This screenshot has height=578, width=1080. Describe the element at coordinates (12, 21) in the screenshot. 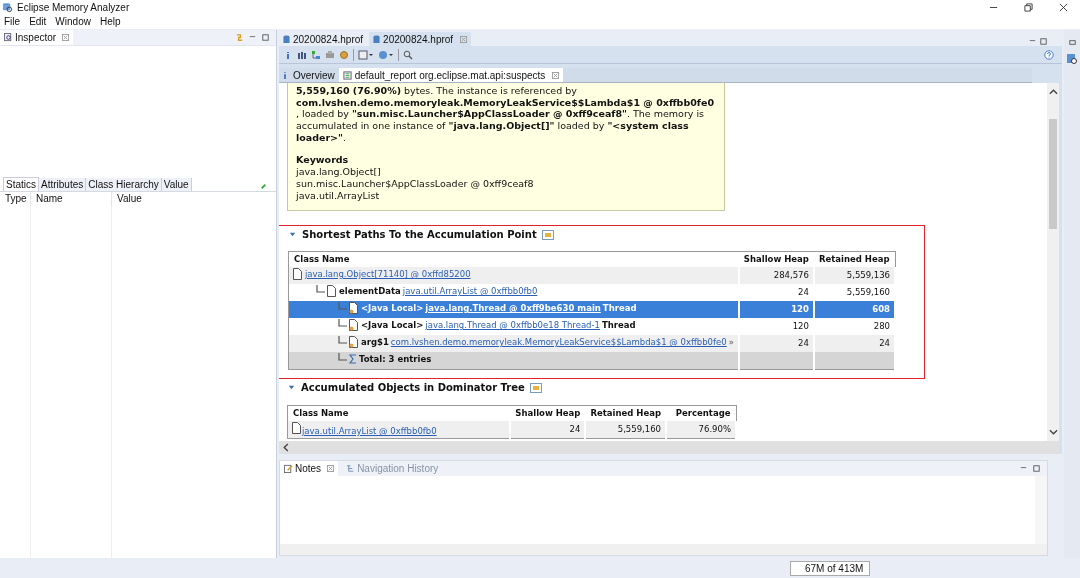

I see `menu-item: File` at that location.